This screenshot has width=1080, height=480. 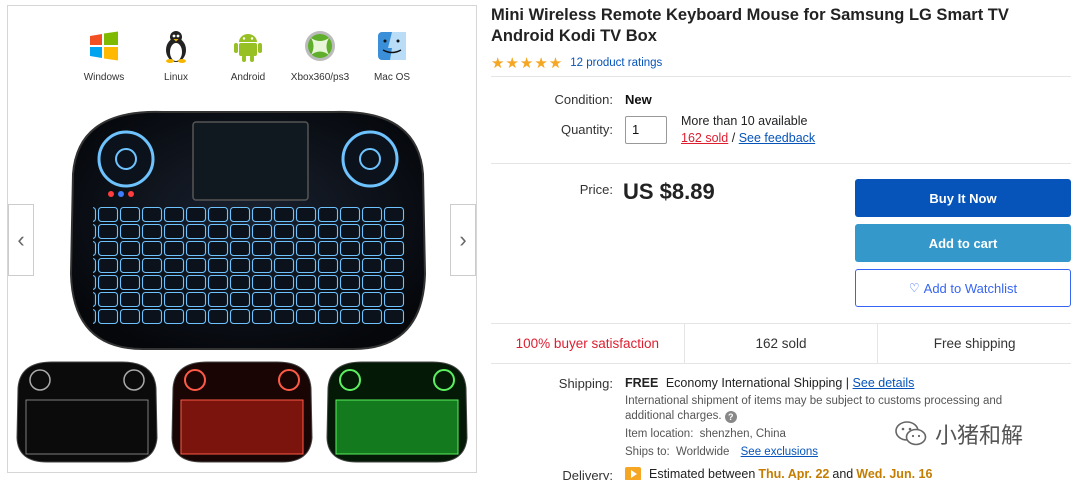 What do you see at coordinates (104, 77) in the screenshot?
I see `os-label: Windows` at bounding box center [104, 77].